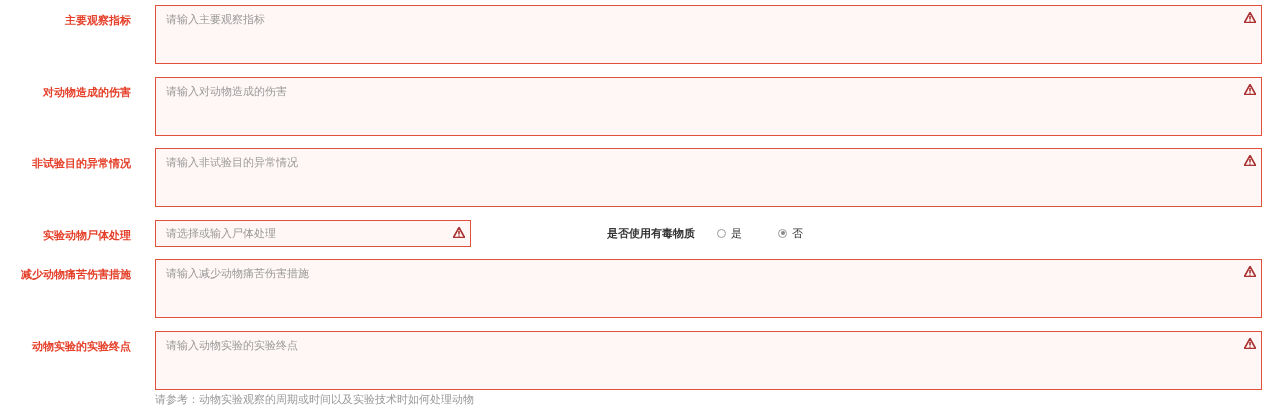 Image resolution: width=1285 pixels, height=417 pixels. Describe the element at coordinates (315, 399) in the screenshot. I see `hint-text: 请参考：动物实验观察的周期或时间以及实验技术时如何处理动物` at that location.